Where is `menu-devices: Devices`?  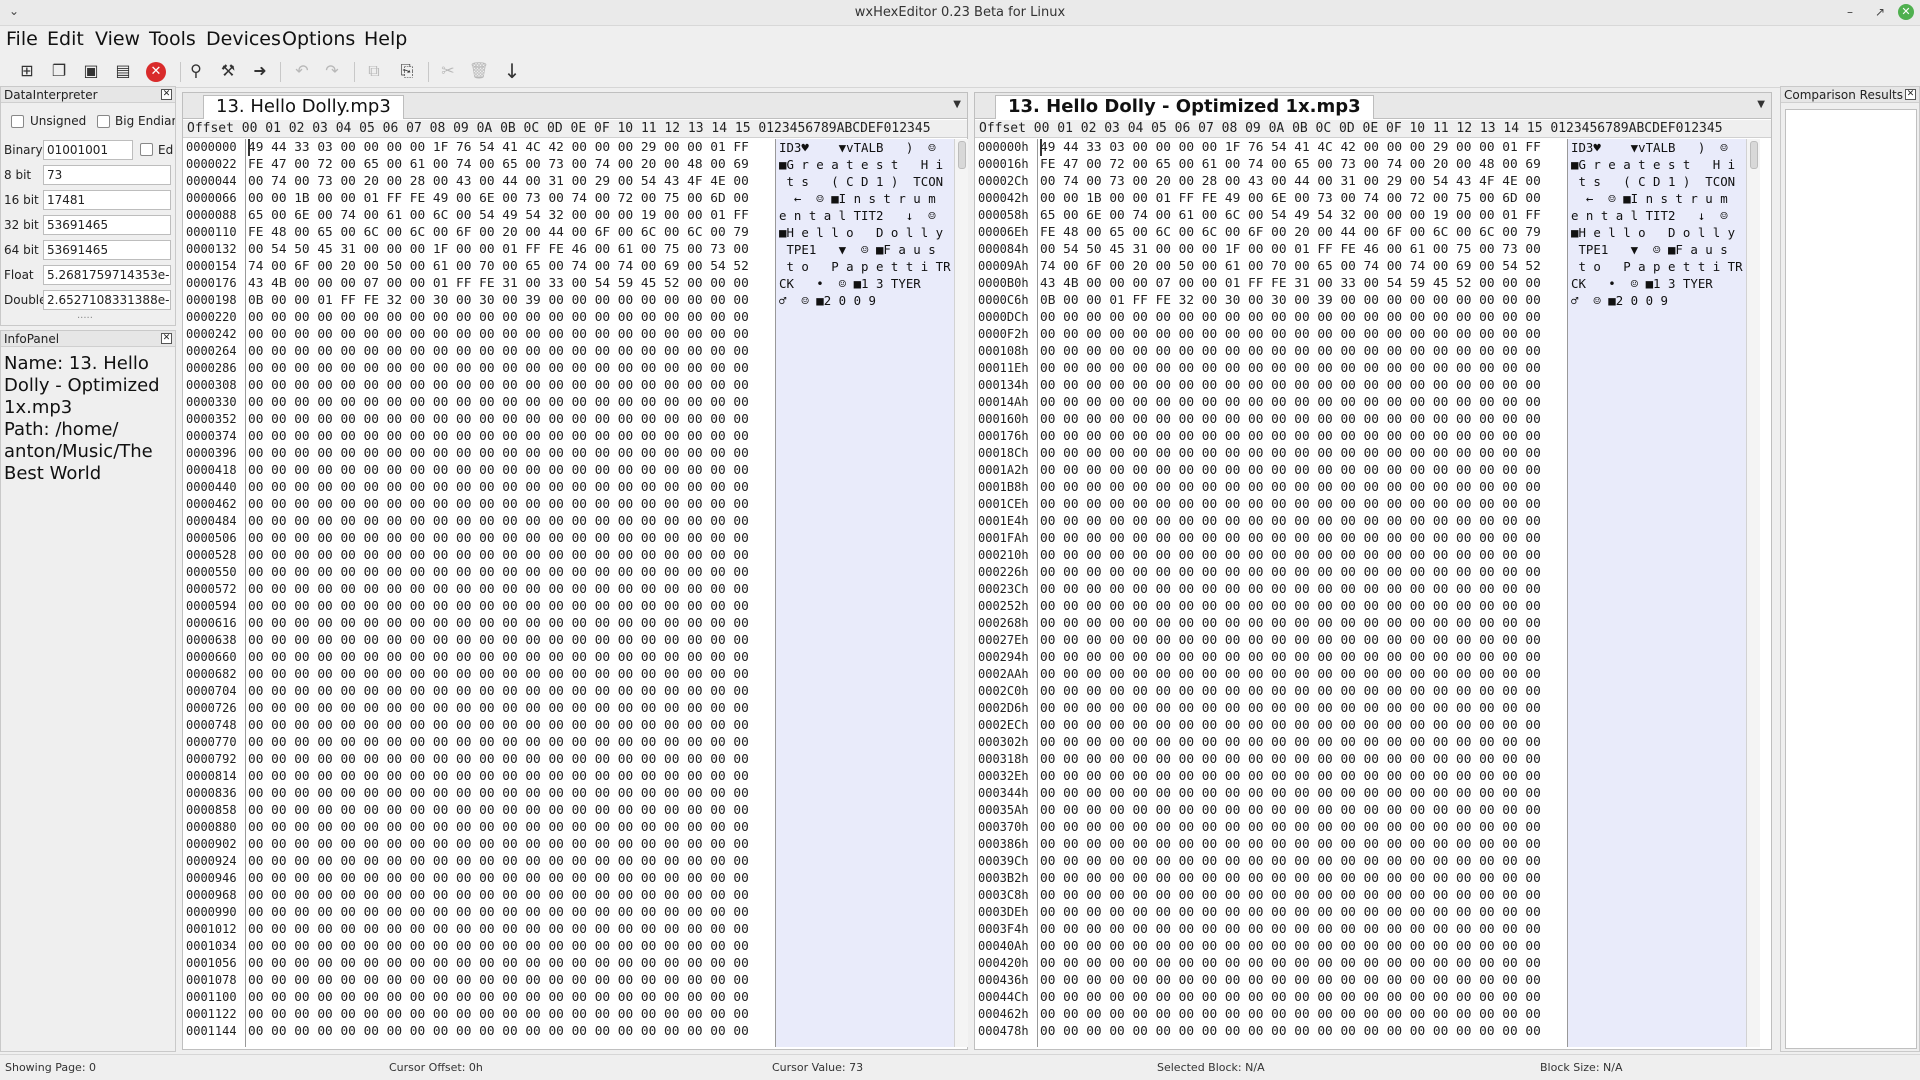 menu-devices: Devices is located at coordinates (243, 39).